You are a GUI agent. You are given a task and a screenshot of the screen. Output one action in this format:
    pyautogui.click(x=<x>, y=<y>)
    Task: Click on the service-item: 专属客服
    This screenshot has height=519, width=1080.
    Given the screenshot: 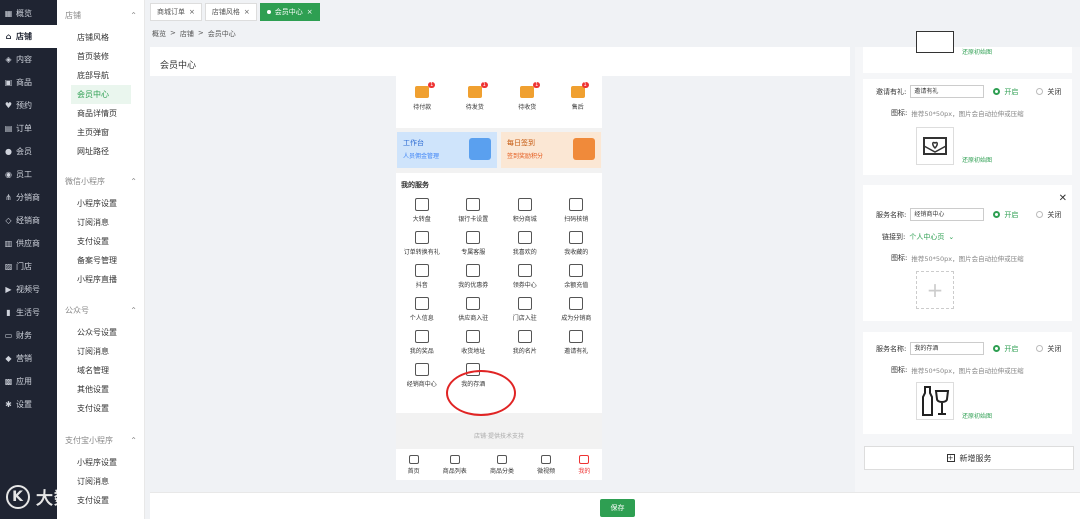 What is the action you would take?
    pyautogui.click(x=474, y=243)
    